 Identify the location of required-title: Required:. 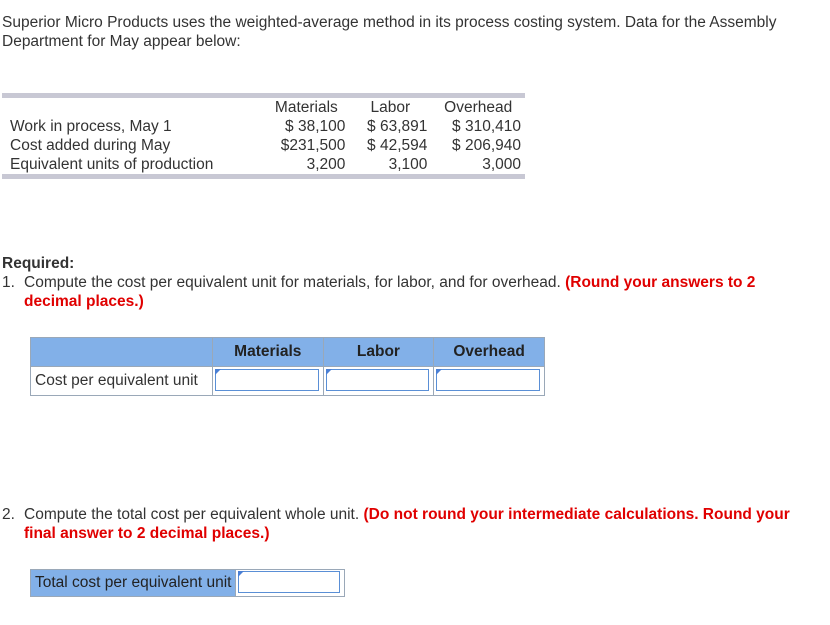
(38, 263).